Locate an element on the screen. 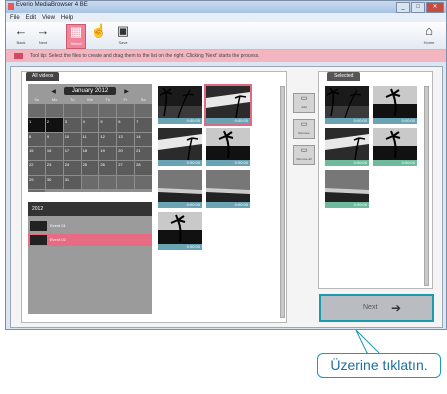  remove-all-button: ▭ Remove all is located at coordinates (304, 155).